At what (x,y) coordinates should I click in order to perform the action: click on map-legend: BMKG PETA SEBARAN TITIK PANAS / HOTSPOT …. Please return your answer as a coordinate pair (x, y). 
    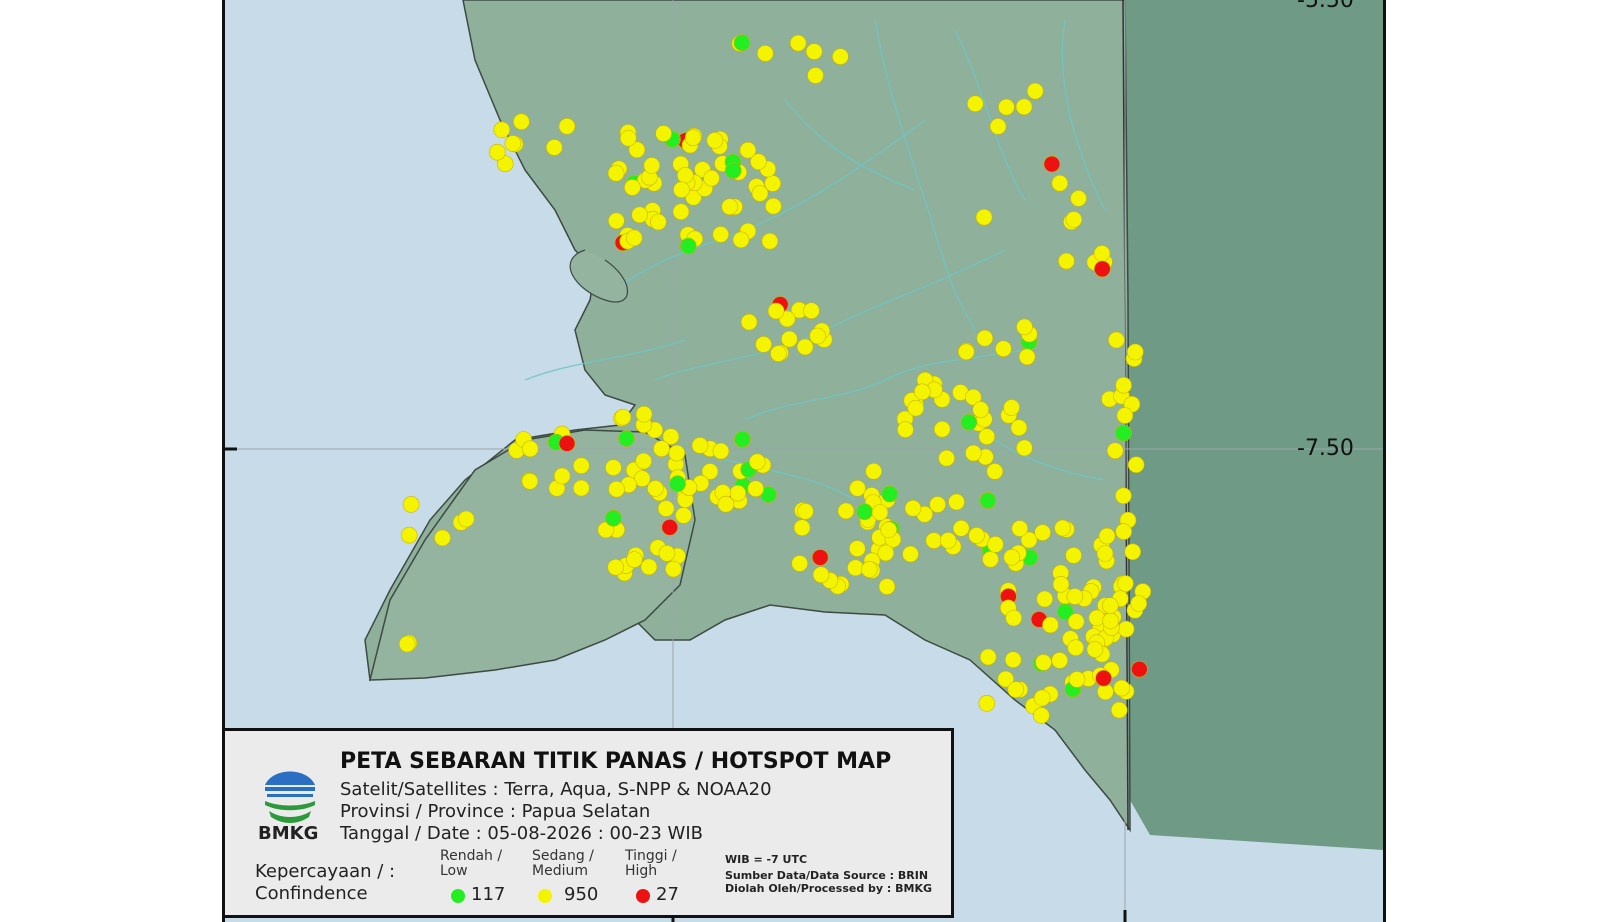
    Looking at the image, I should click on (588, 823).